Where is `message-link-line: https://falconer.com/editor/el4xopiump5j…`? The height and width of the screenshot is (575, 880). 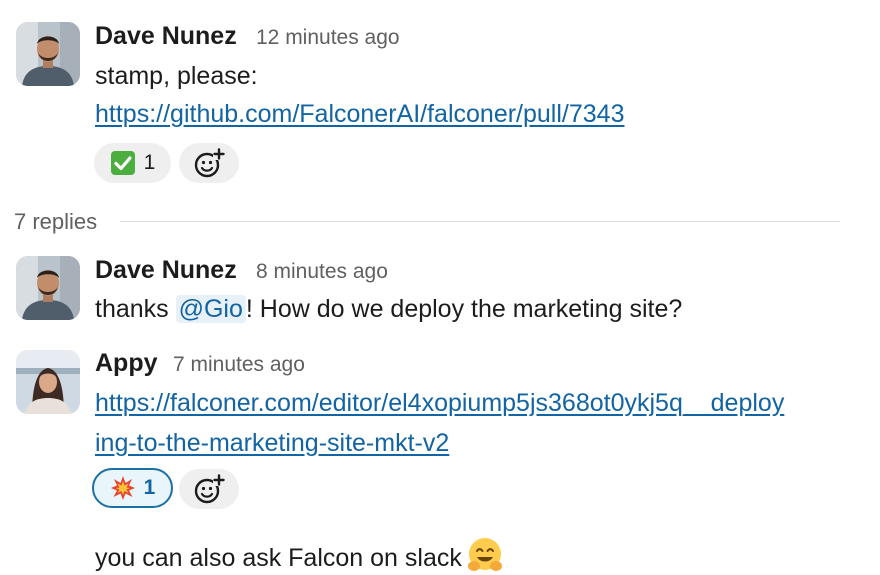
message-link-line: https://falconer.com/editor/el4xopiump5j… is located at coordinates (439, 403).